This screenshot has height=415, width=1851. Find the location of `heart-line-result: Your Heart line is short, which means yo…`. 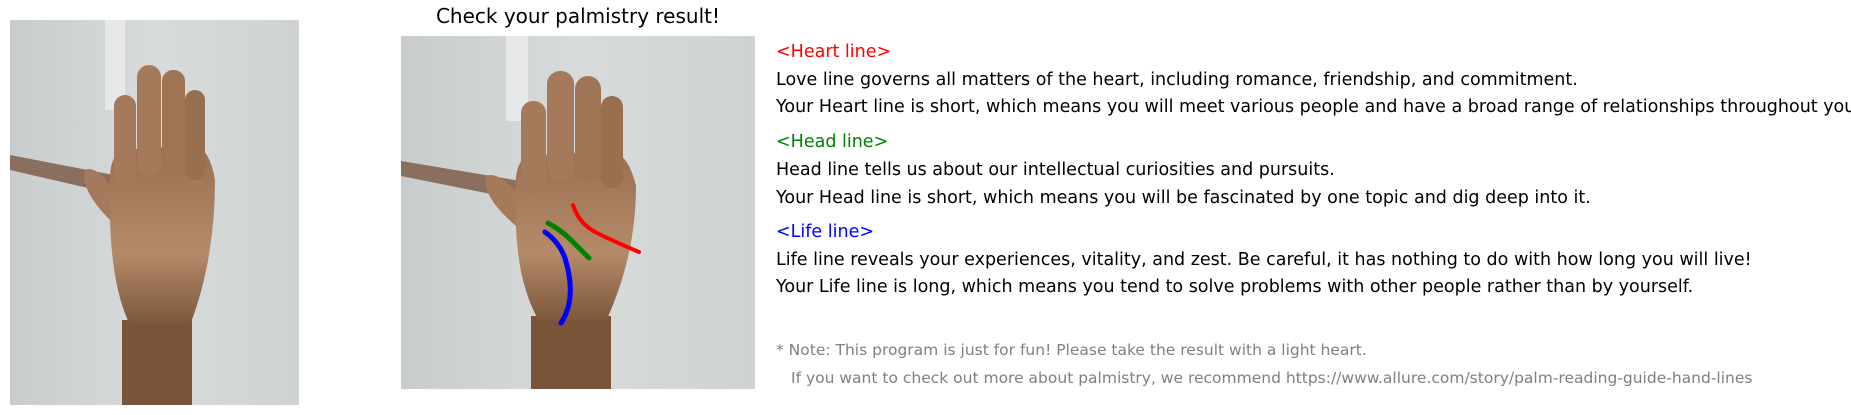

heart-line-result: Your Heart line is short, which means yo… is located at coordinates (1313, 107).